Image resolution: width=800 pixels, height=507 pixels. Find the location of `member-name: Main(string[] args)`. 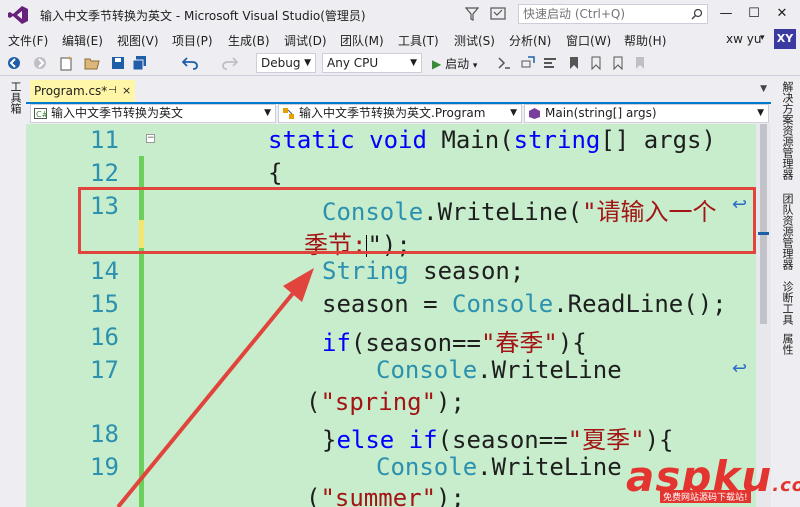

member-name: Main(string[] args) is located at coordinates (601, 113).